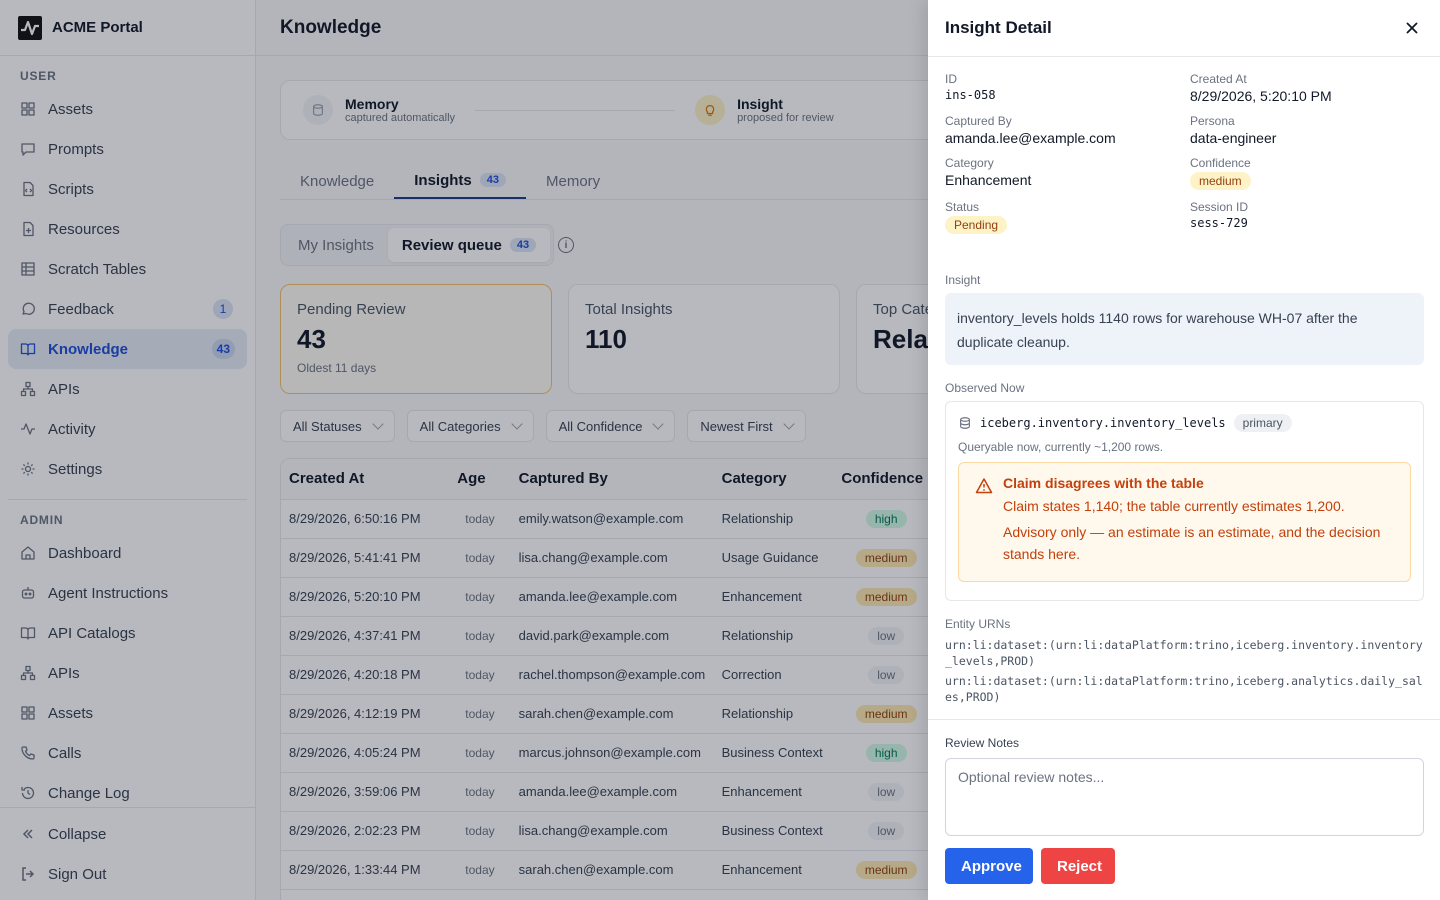 The height and width of the screenshot is (900, 1440). Describe the element at coordinates (1078, 866) in the screenshot. I see `reject-button: Reject` at that location.